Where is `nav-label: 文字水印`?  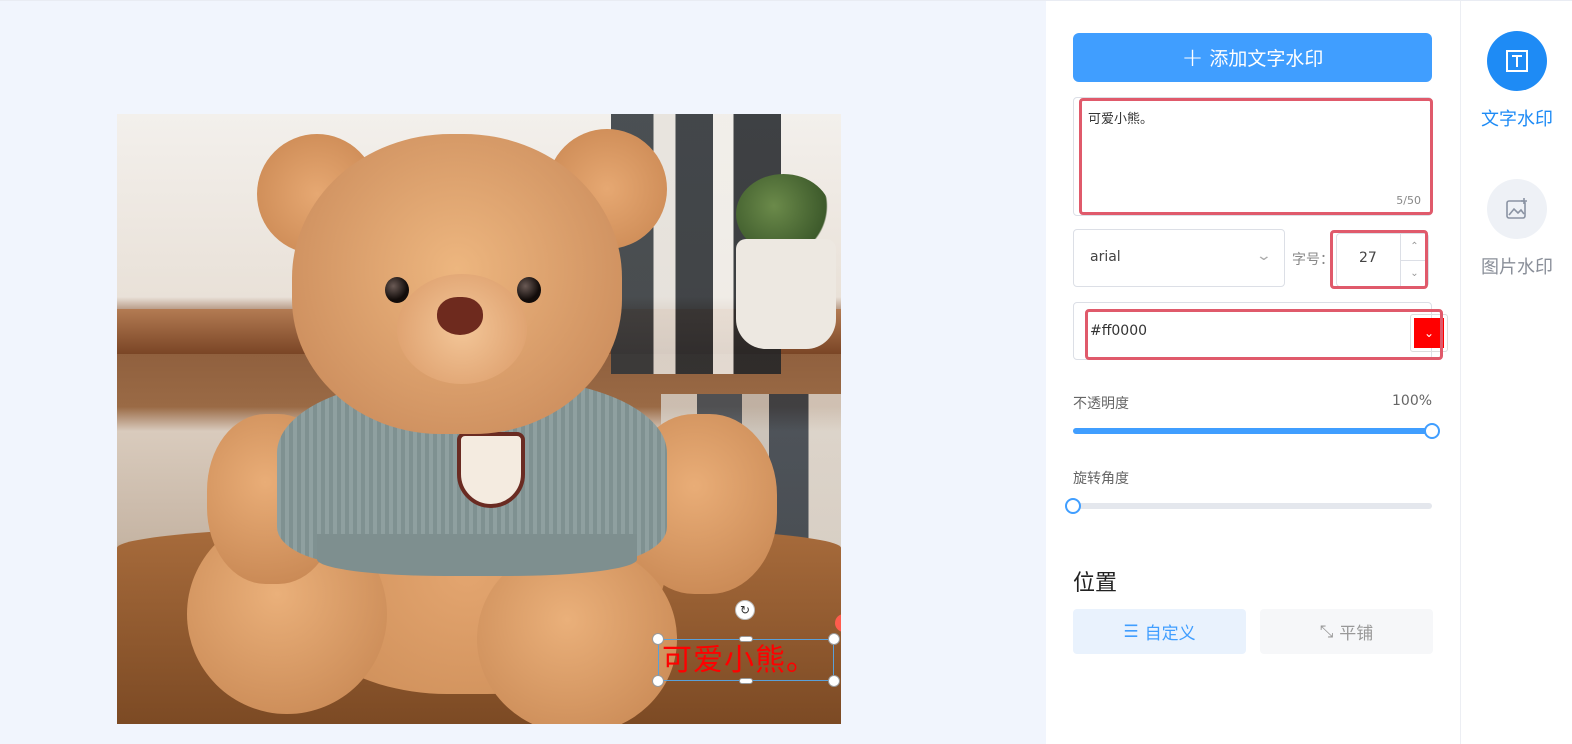
nav-label: 文字水印 is located at coordinates (1517, 119).